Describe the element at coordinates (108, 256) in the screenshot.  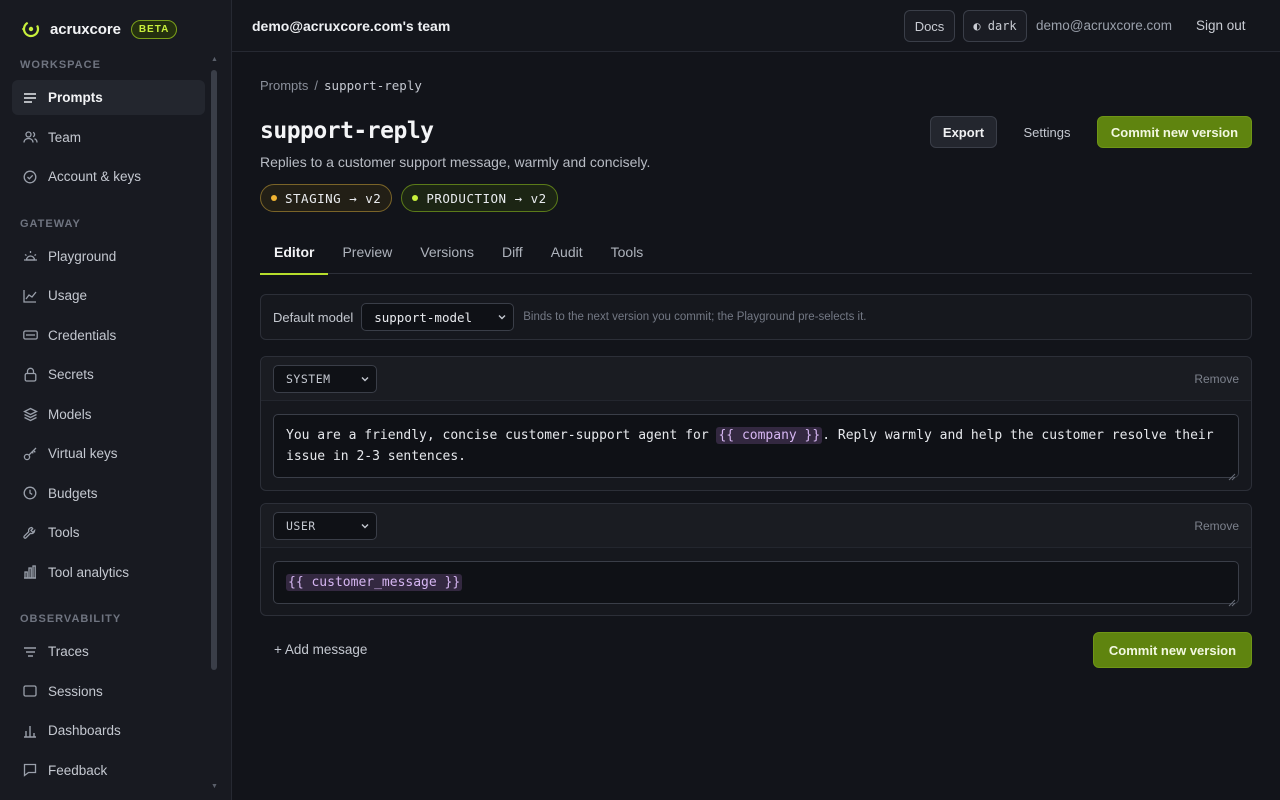
I see `sidebar-item-playground: Playground` at that location.